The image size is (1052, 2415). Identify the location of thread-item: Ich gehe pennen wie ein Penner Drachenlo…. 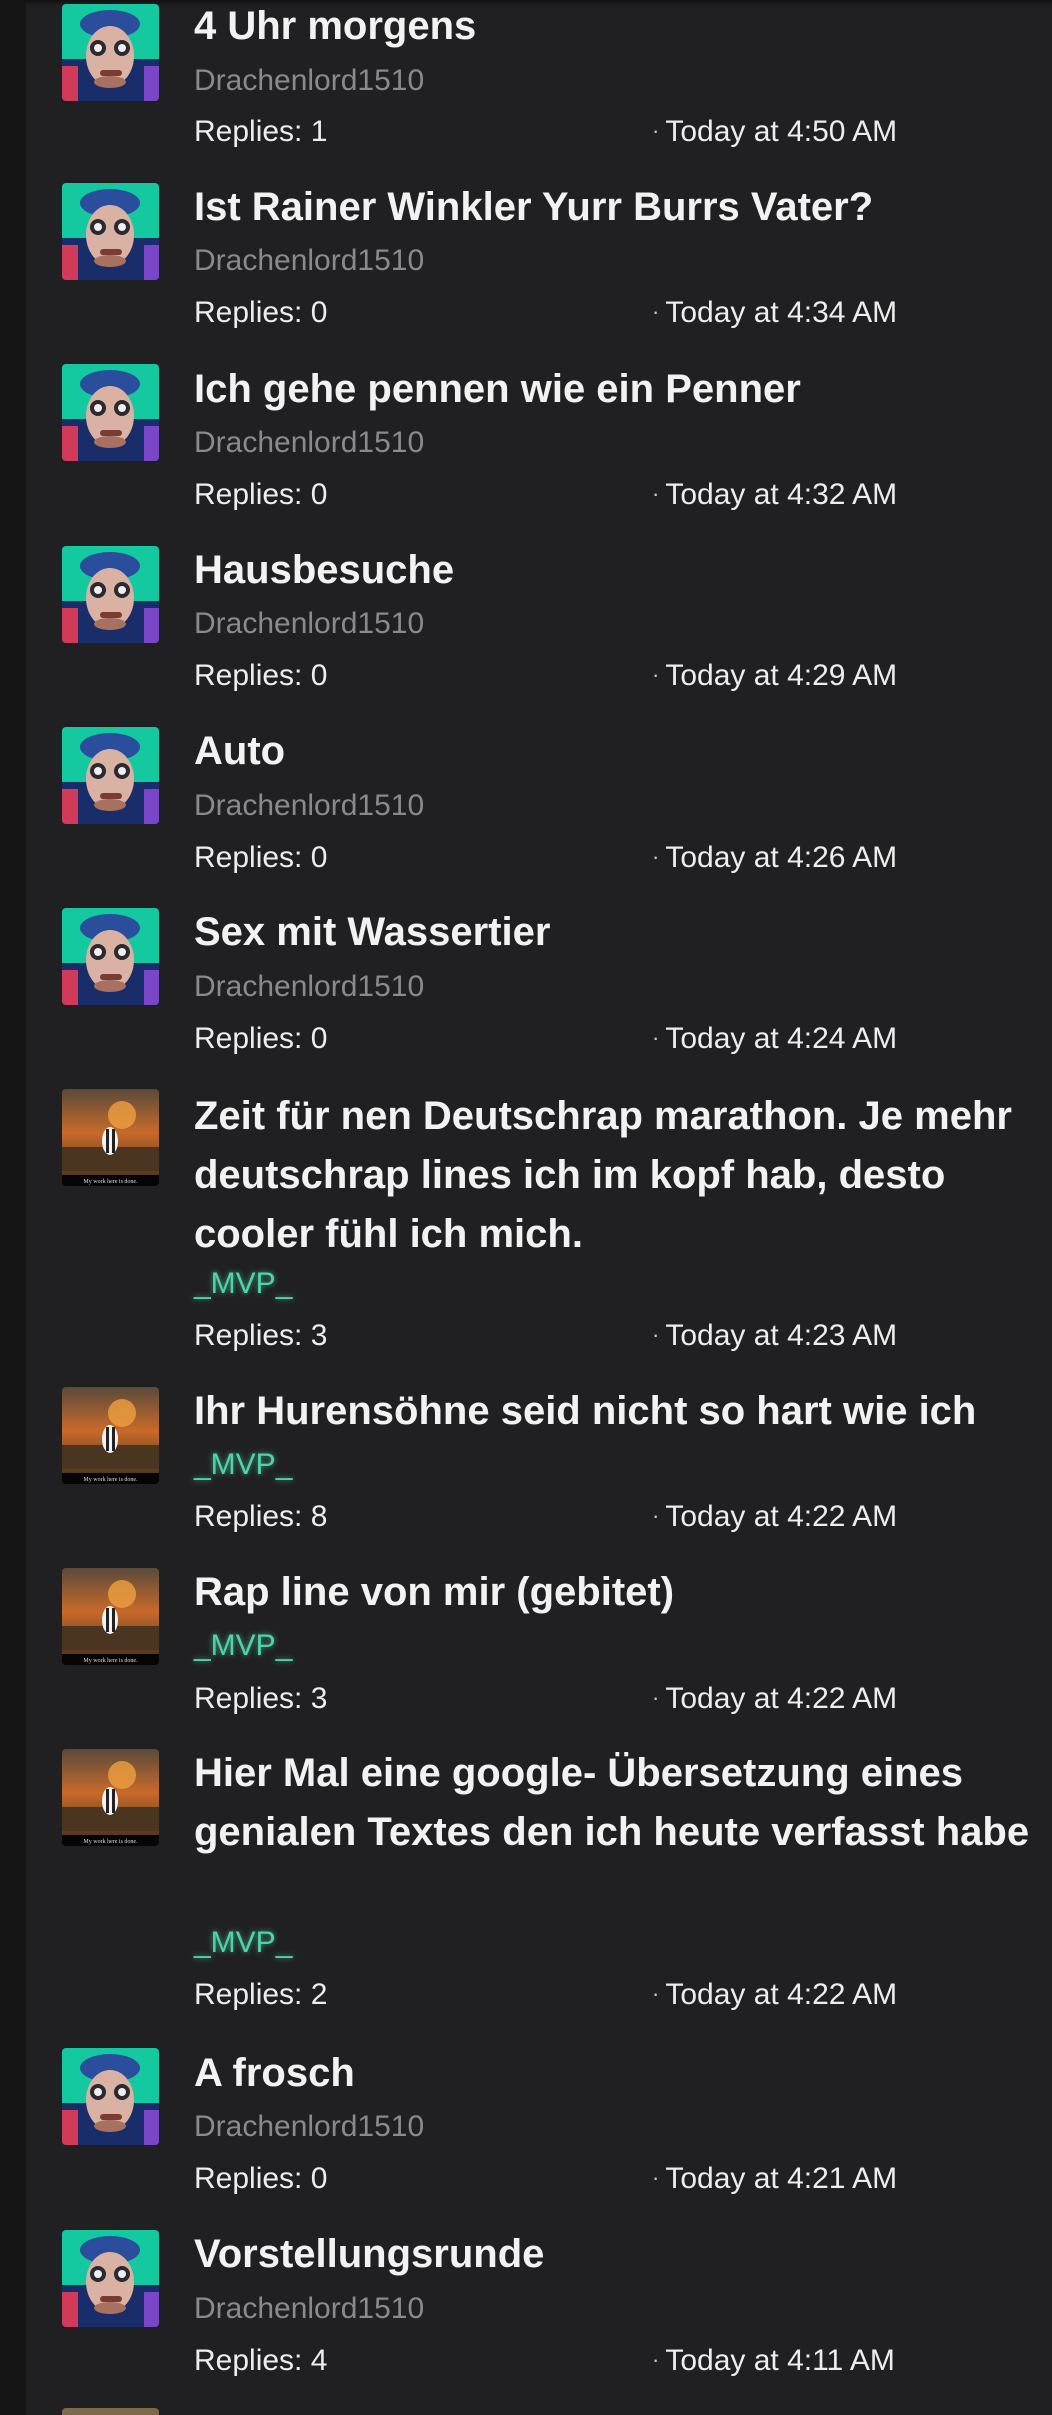
(539, 453).